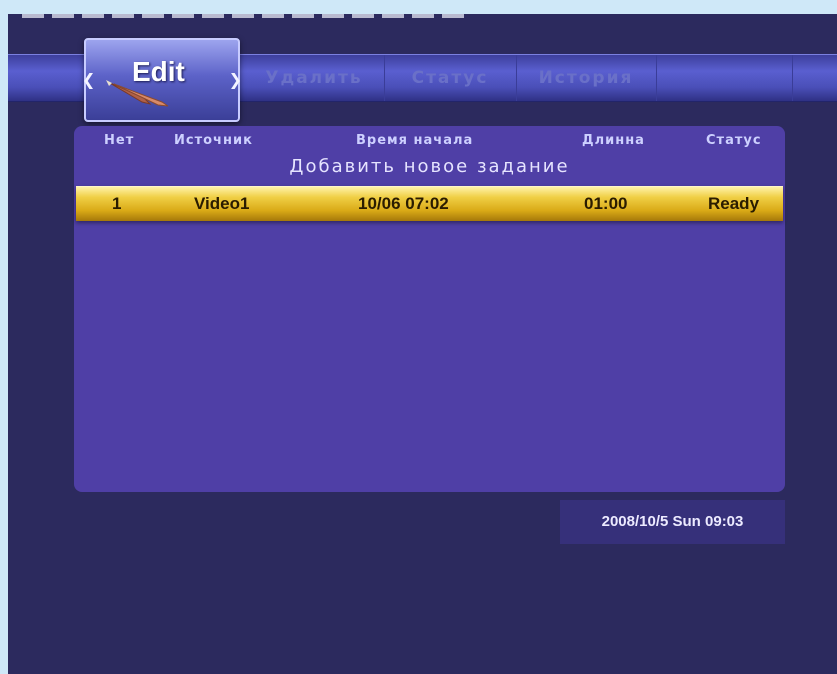 Image resolution: width=837 pixels, height=674 pixels. I want to click on cell-status: Ready, so click(734, 203).